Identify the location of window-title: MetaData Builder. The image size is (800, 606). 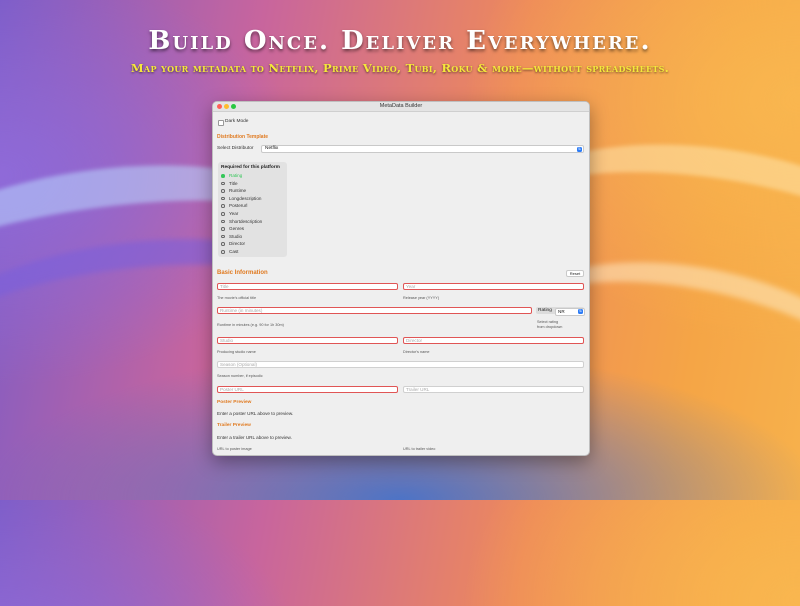
(401, 106).